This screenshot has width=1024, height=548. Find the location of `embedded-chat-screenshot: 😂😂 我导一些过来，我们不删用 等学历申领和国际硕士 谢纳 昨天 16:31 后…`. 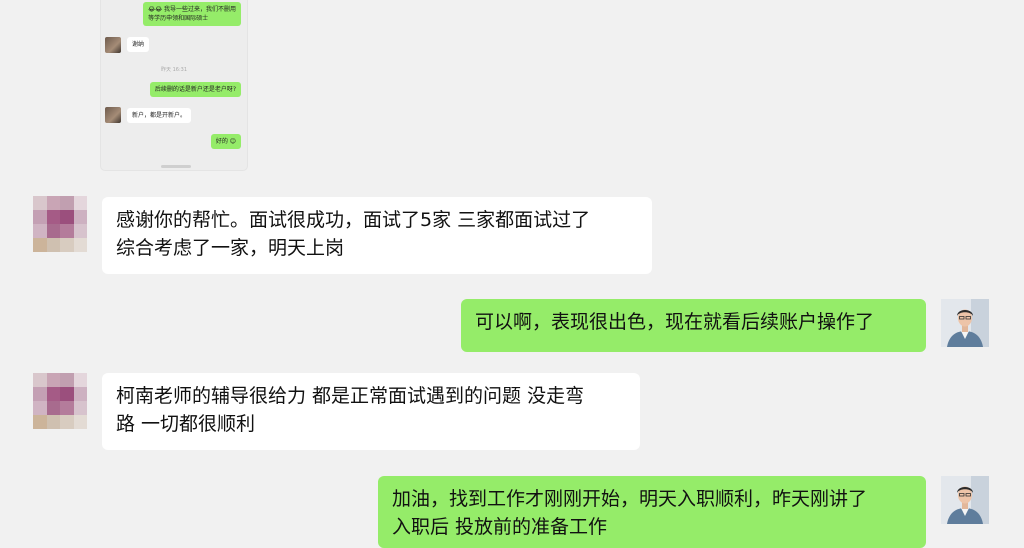

embedded-chat-screenshot: 😂😂 我导一些过来，我们不删用 等学历申领和国际硕士 谢纳 昨天 16:31 后… is located at coordinates (174, 85).